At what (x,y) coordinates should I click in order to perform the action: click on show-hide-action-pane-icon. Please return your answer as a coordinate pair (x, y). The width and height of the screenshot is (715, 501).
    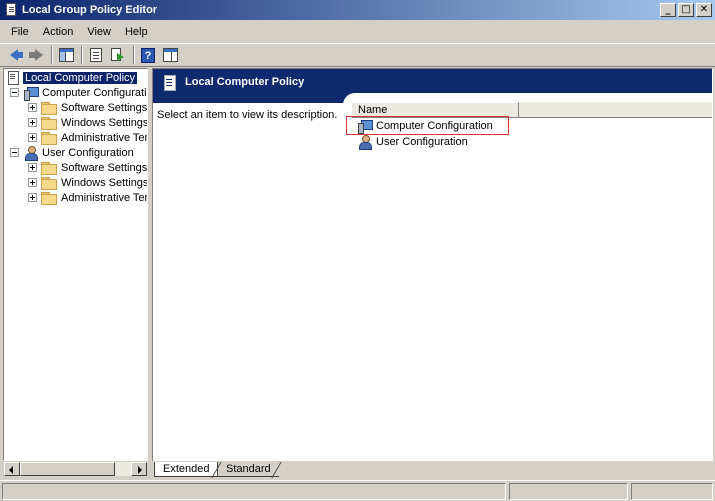
    Looking at the image, I should click on (170, 55).